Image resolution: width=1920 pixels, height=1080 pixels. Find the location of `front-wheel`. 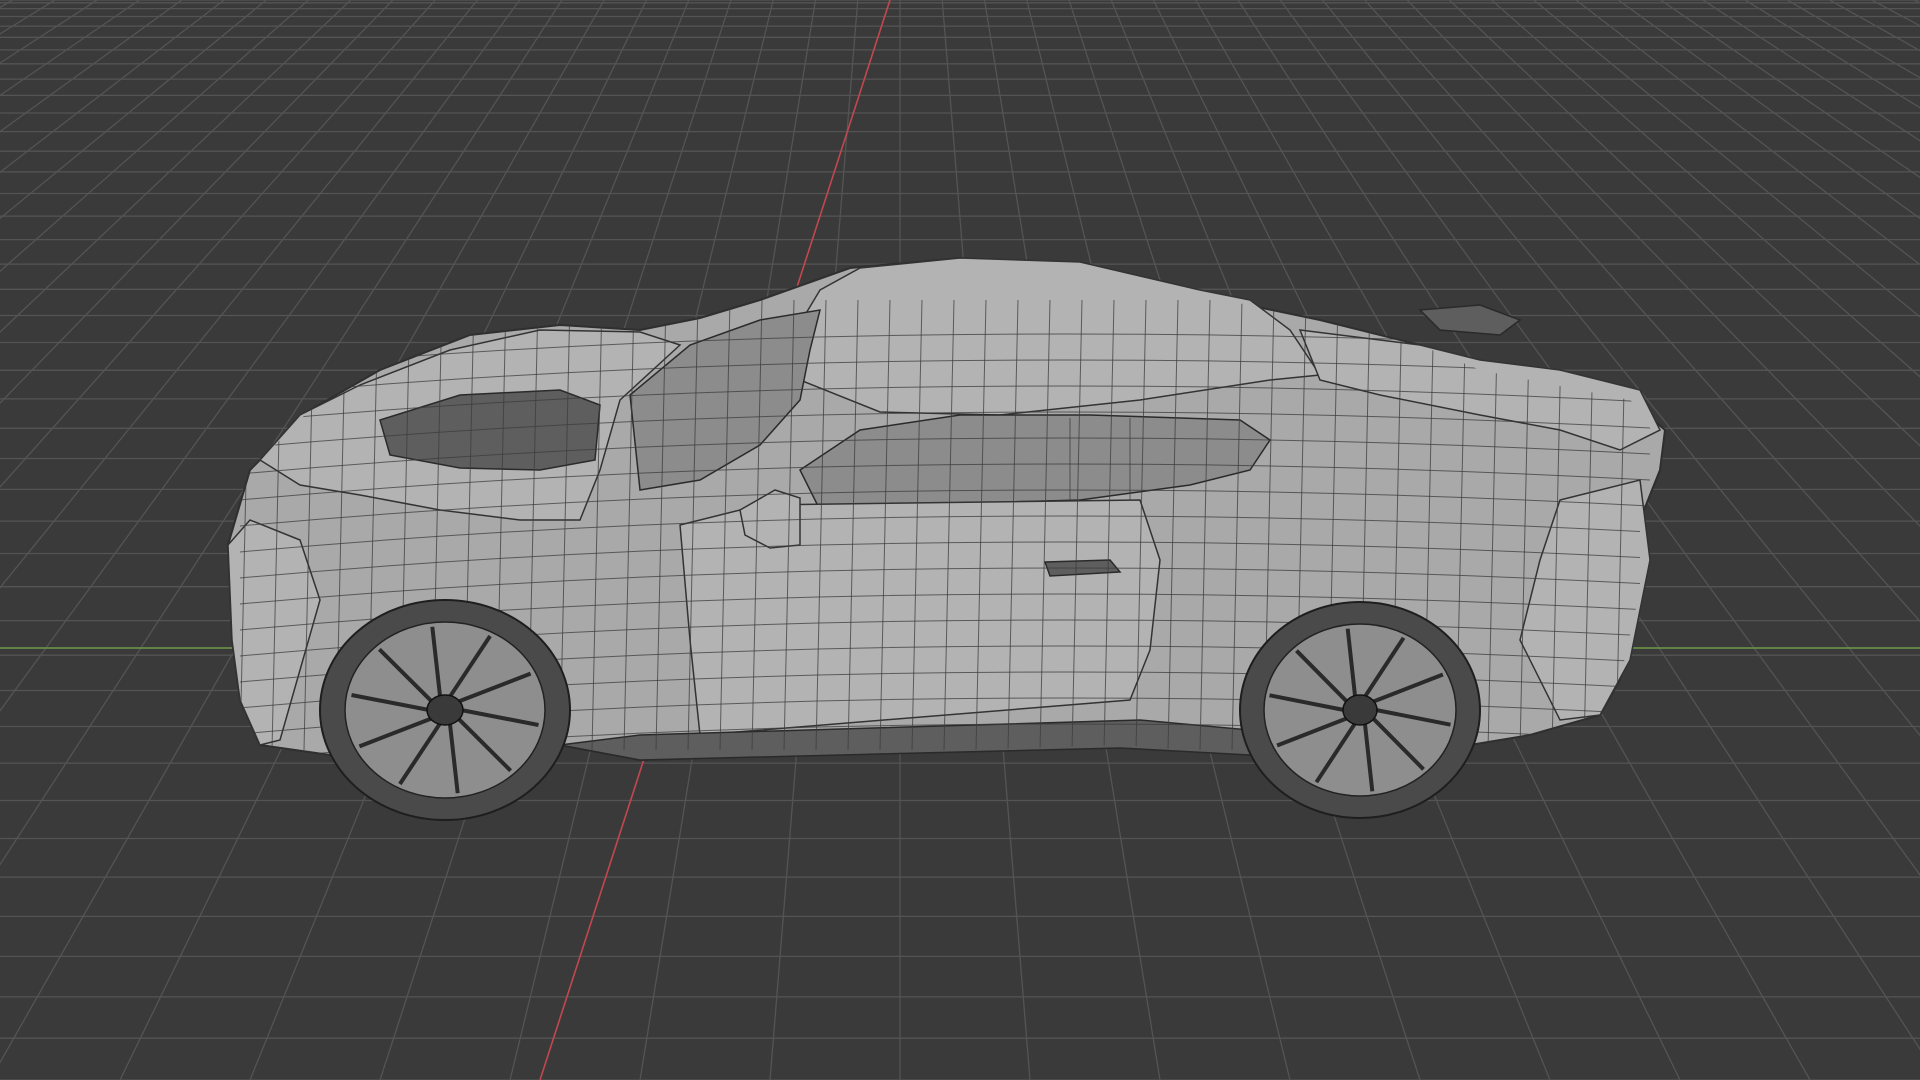

front-wheel is located at coordinates (445, 710).